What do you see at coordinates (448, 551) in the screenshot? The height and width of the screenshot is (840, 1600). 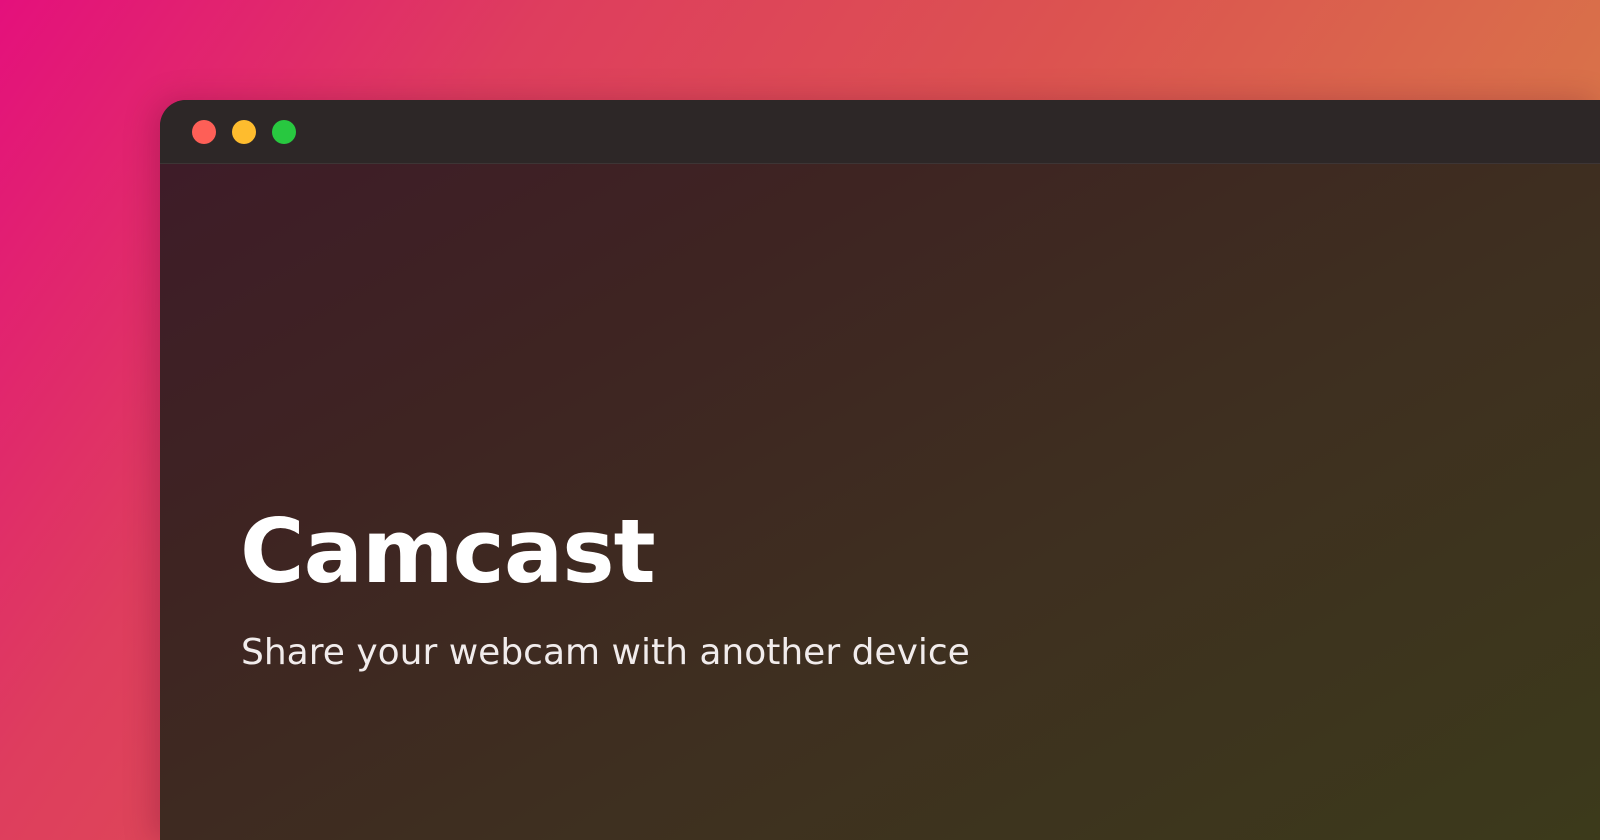 I see `app-title: Camcast` at bounding box center [448, 551].